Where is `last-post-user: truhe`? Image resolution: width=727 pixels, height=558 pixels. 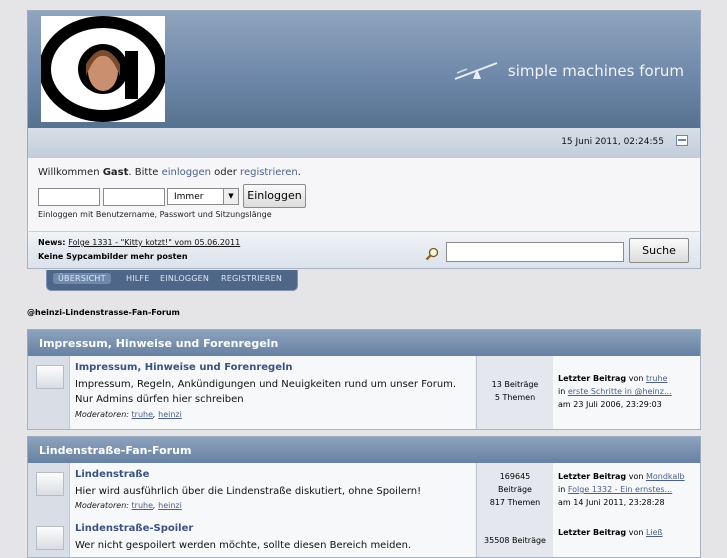 last-post-user: truhe is located at coordinates (657, 378).